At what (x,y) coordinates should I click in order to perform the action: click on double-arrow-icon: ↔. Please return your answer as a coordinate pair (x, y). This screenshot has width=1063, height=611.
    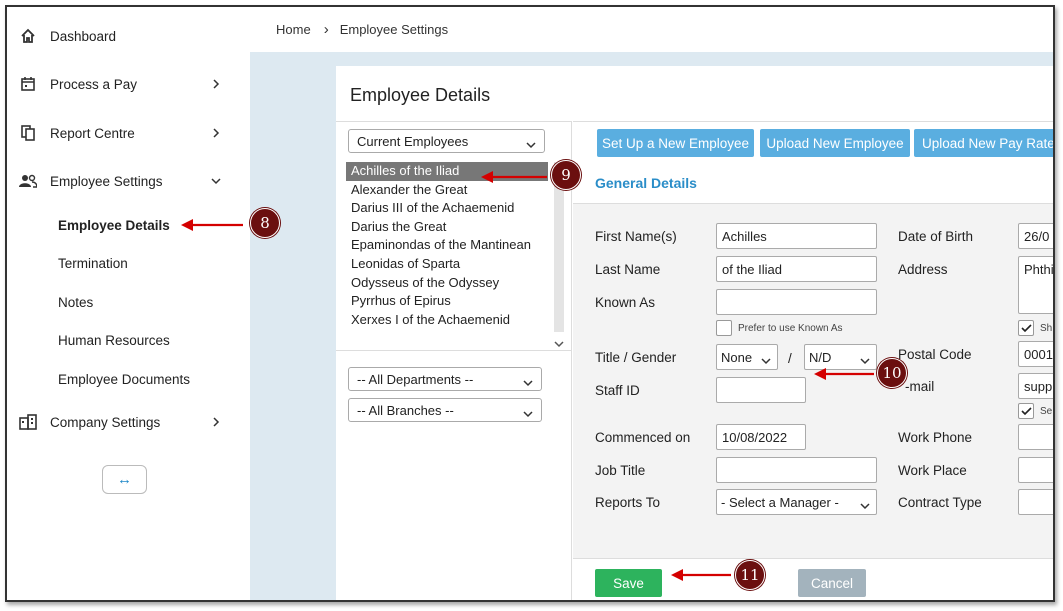
    Looking at the image, I should click on (124, 479).